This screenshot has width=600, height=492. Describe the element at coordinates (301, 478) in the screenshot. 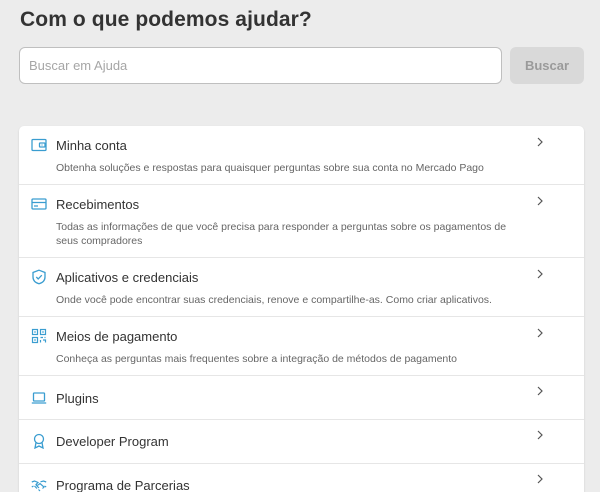

I see `topic-row-programa-de-parcerias: Programa de Parcerias` at that location.